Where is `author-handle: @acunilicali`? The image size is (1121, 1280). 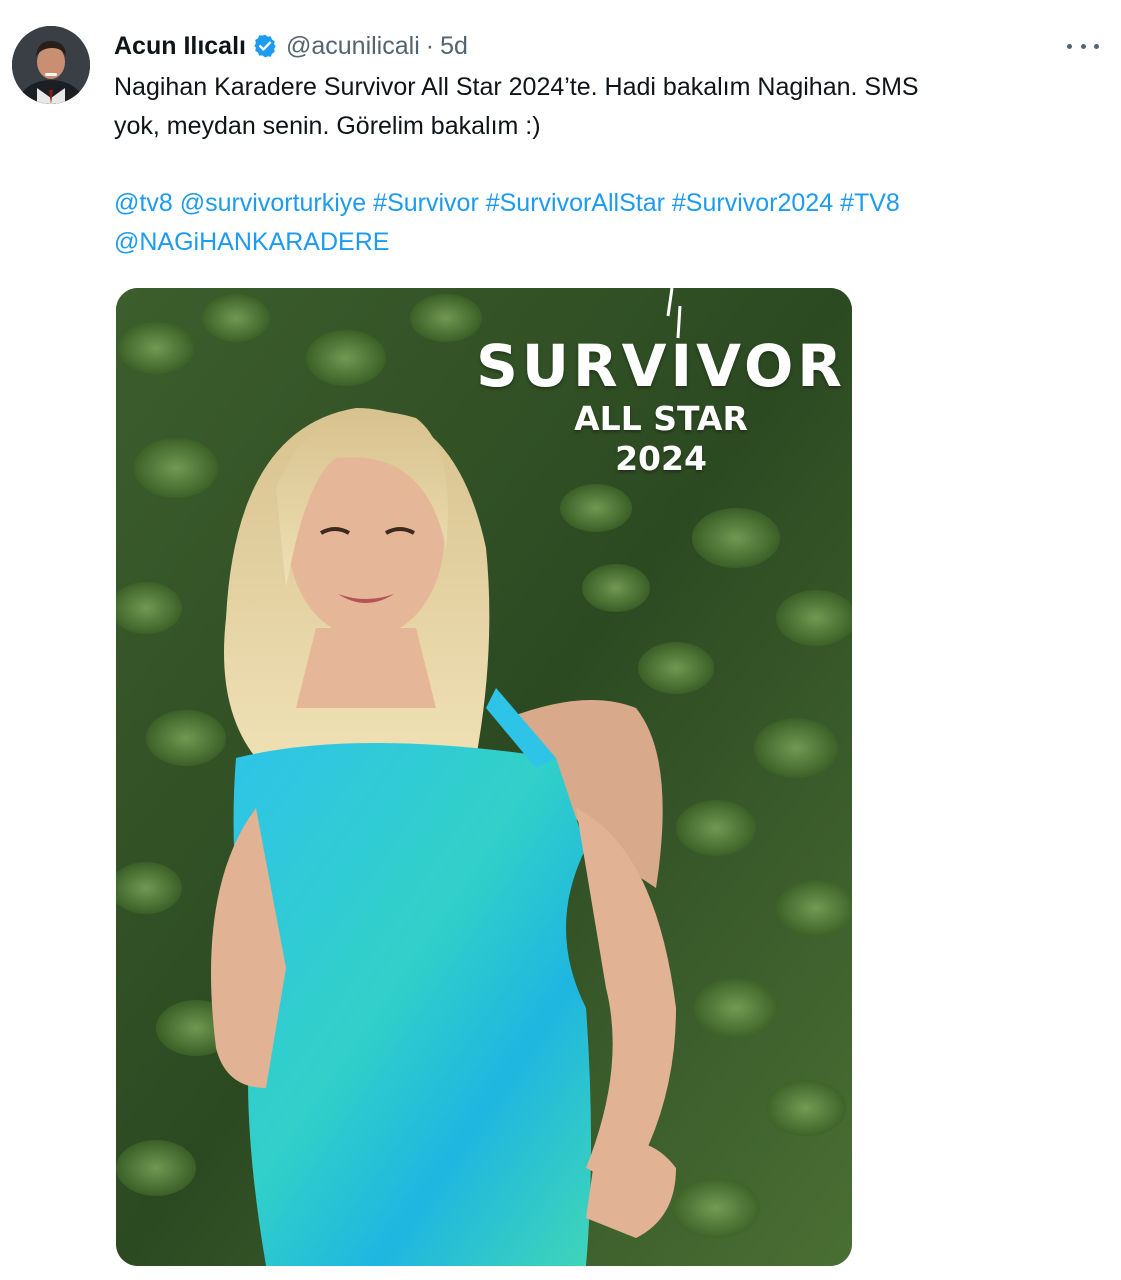
author-handle: @acunilicali is located at coordinates (353, 46).